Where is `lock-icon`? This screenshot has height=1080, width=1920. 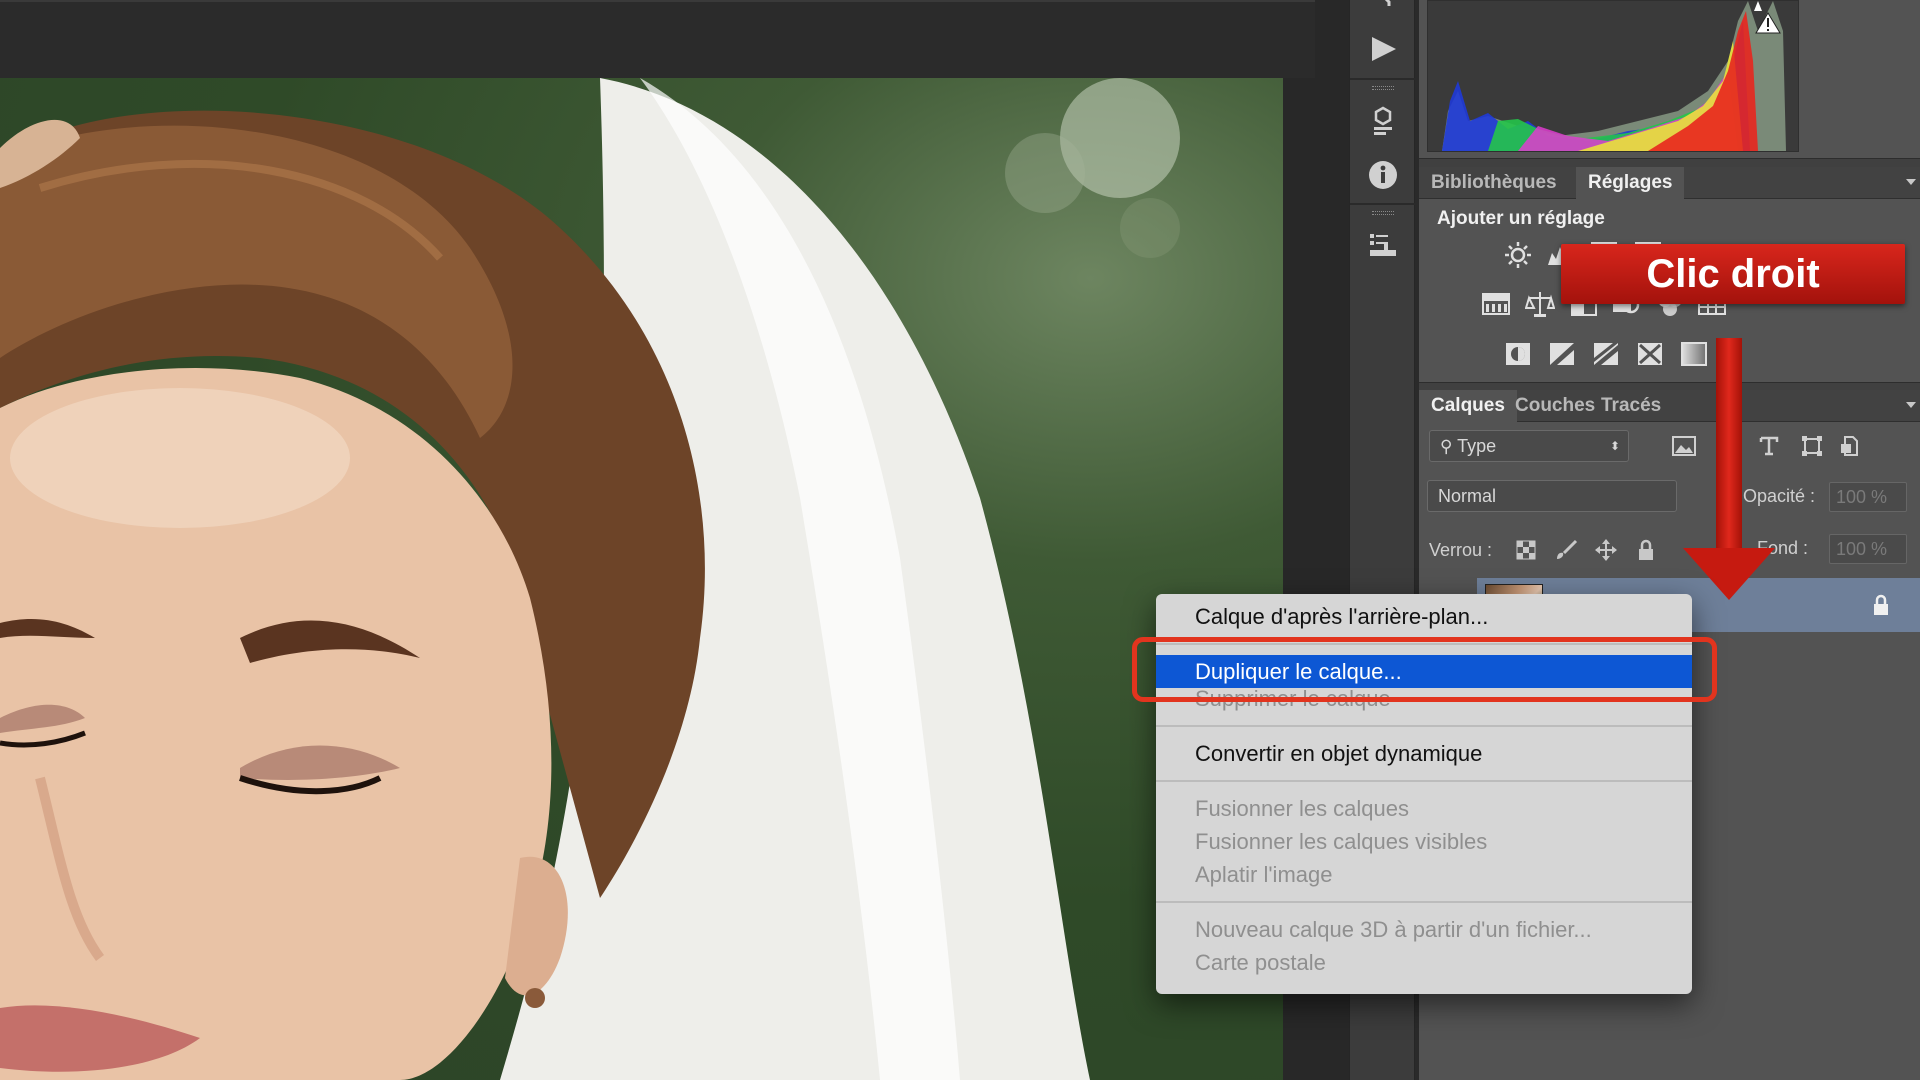
lock-icon is located at coordinates (1881, 607).